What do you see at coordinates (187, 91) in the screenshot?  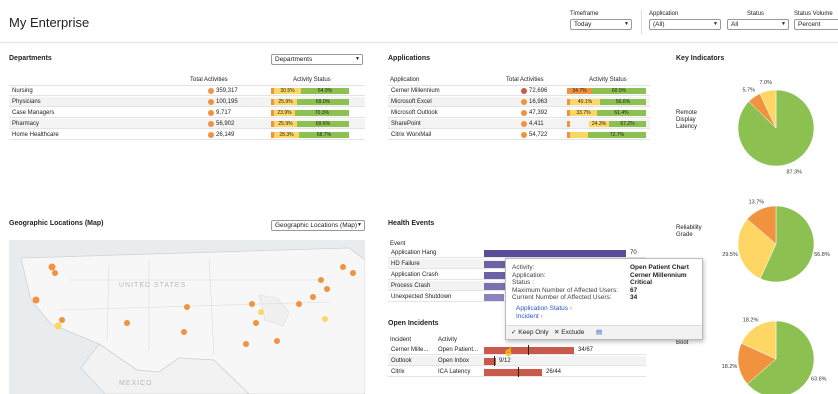 I see `table-row: Nursing 359,317 30.5% 64.9%` at bounding box center [187, 91].